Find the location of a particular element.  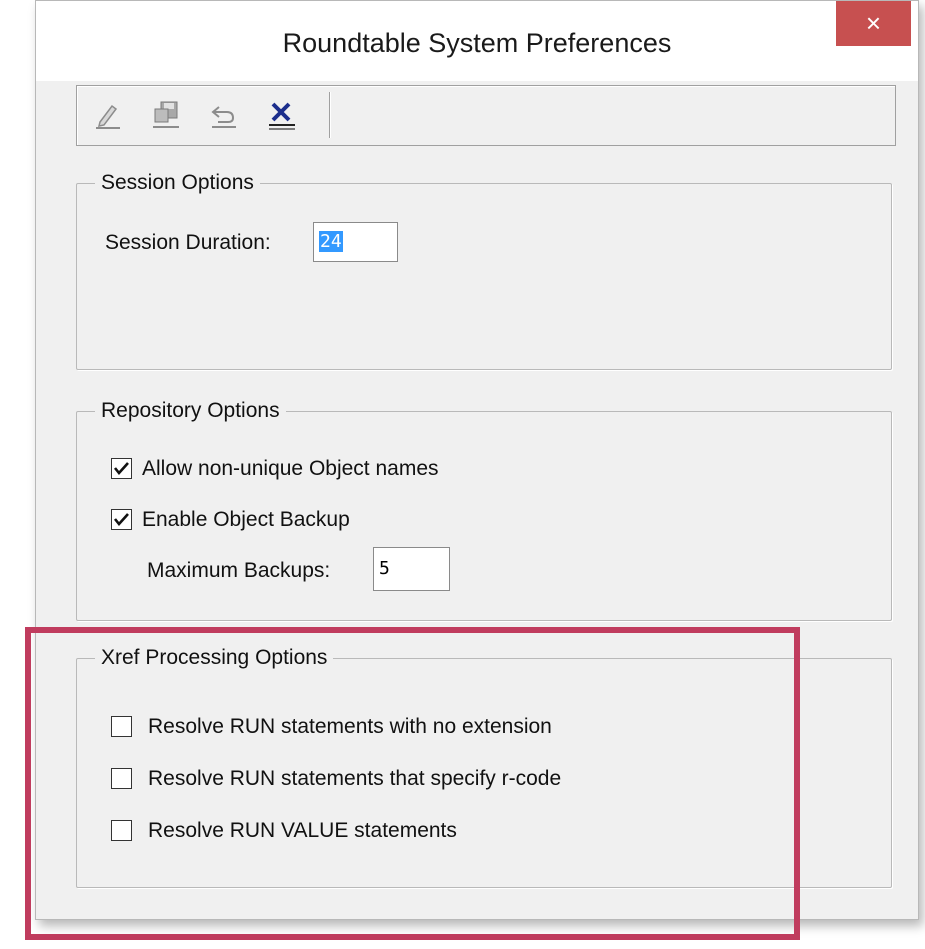

save-icon is located at coordinates (166, 114).